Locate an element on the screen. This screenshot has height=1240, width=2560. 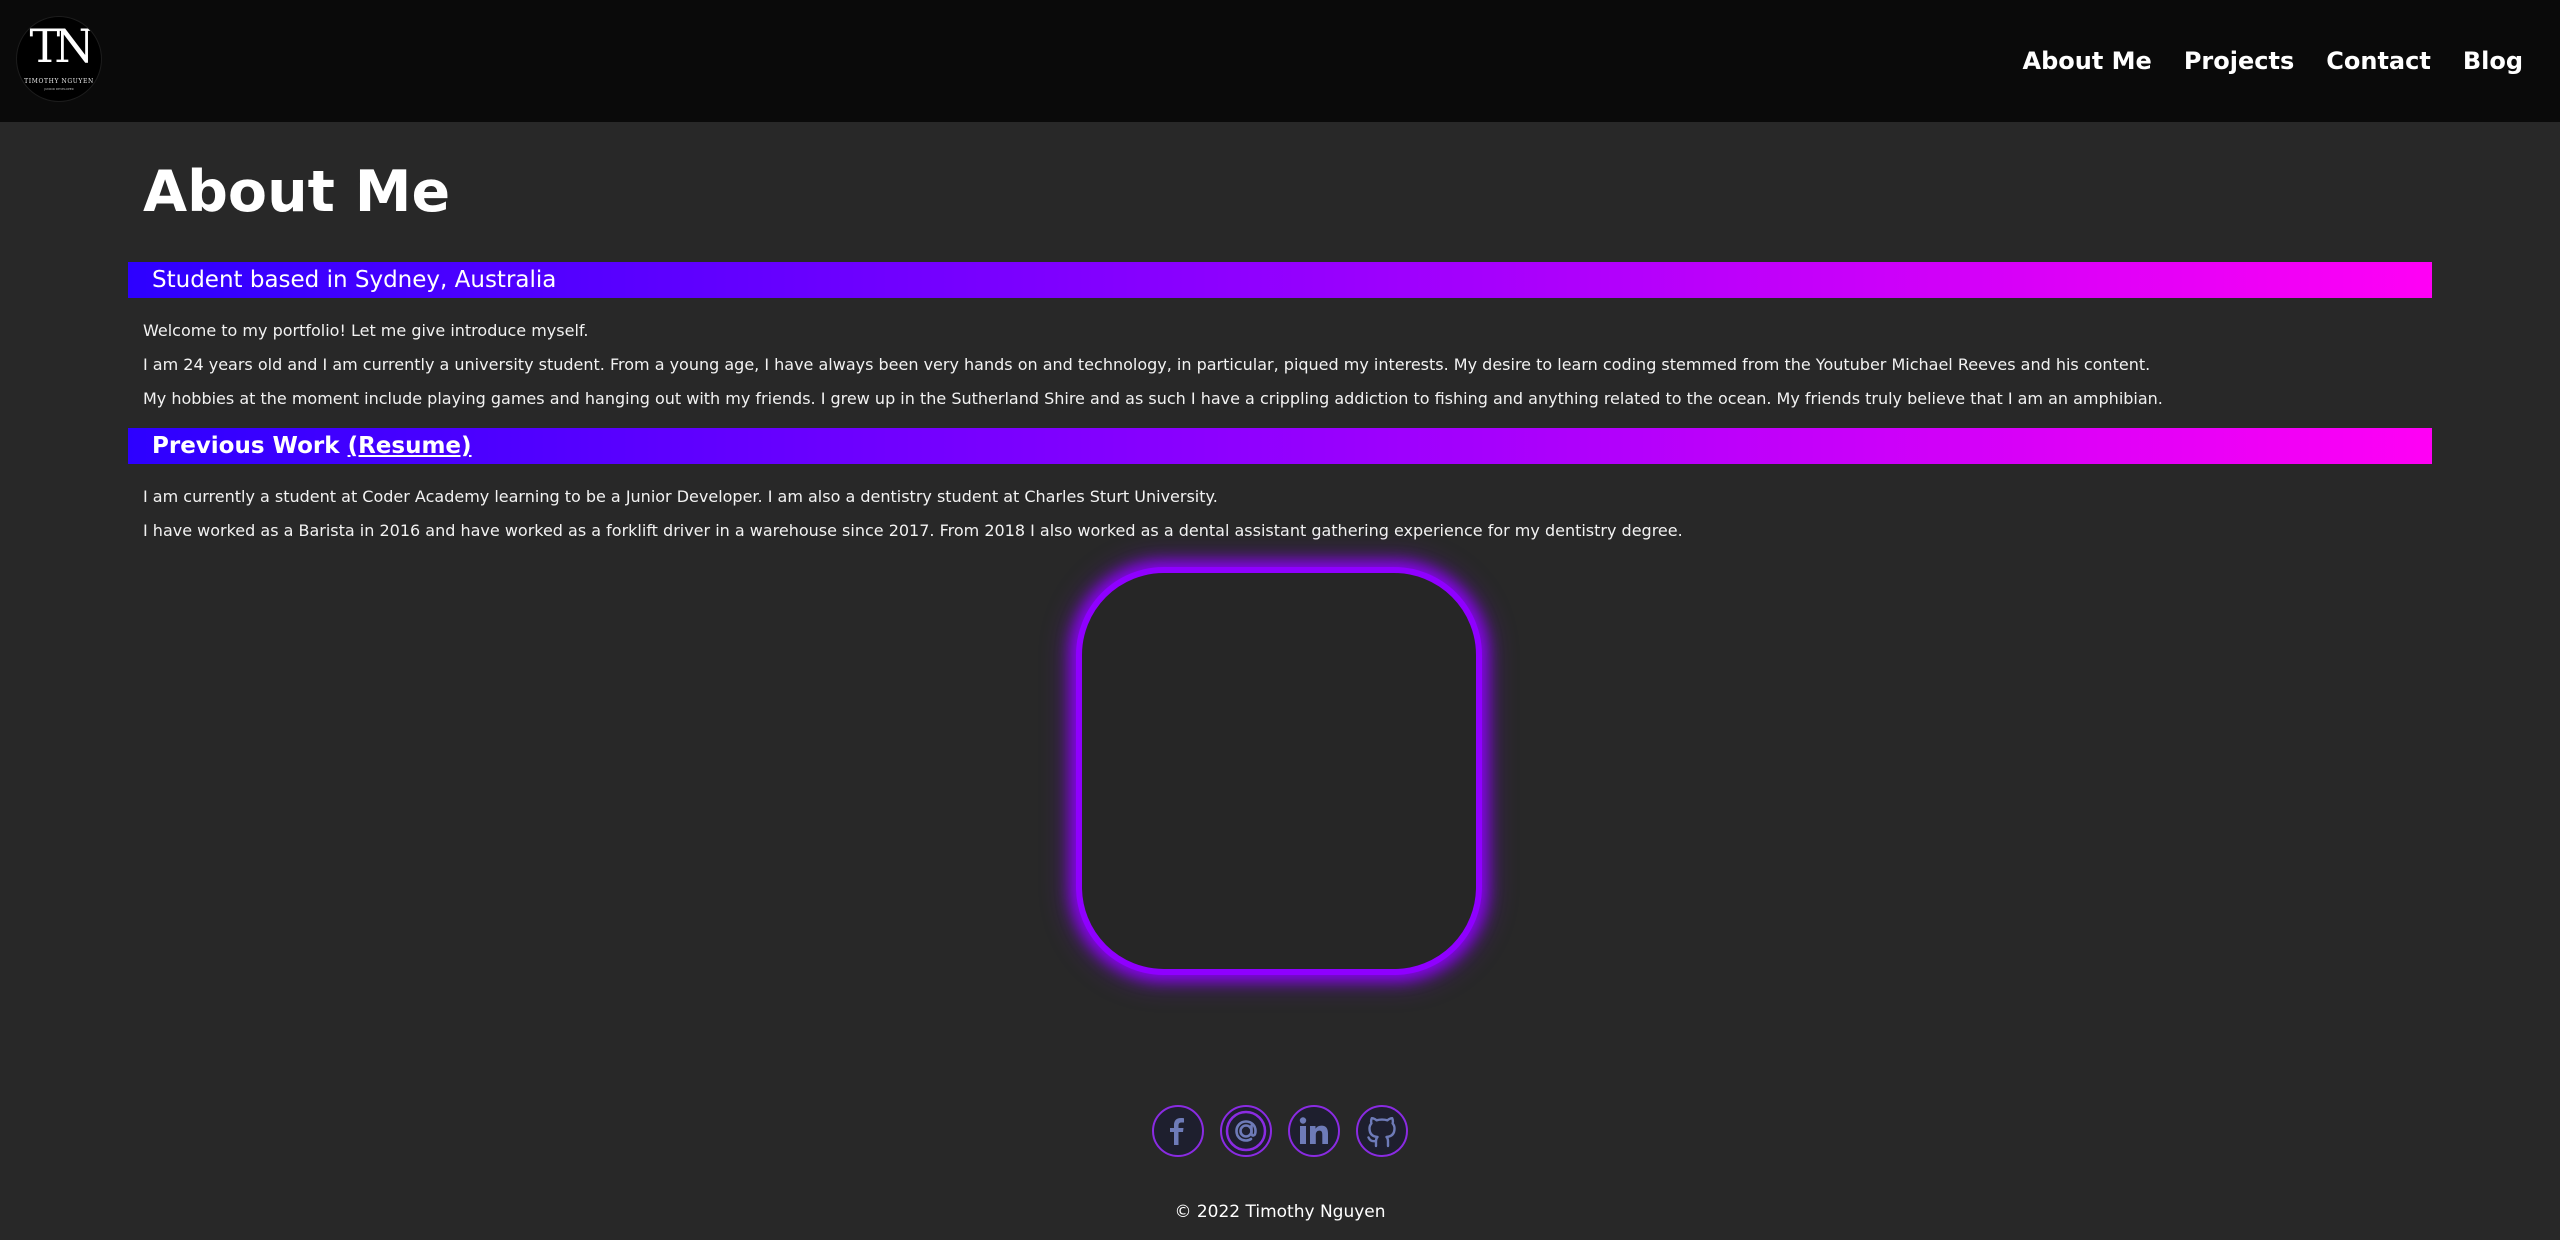
github-icon is located at coordinates (1381, 1132).